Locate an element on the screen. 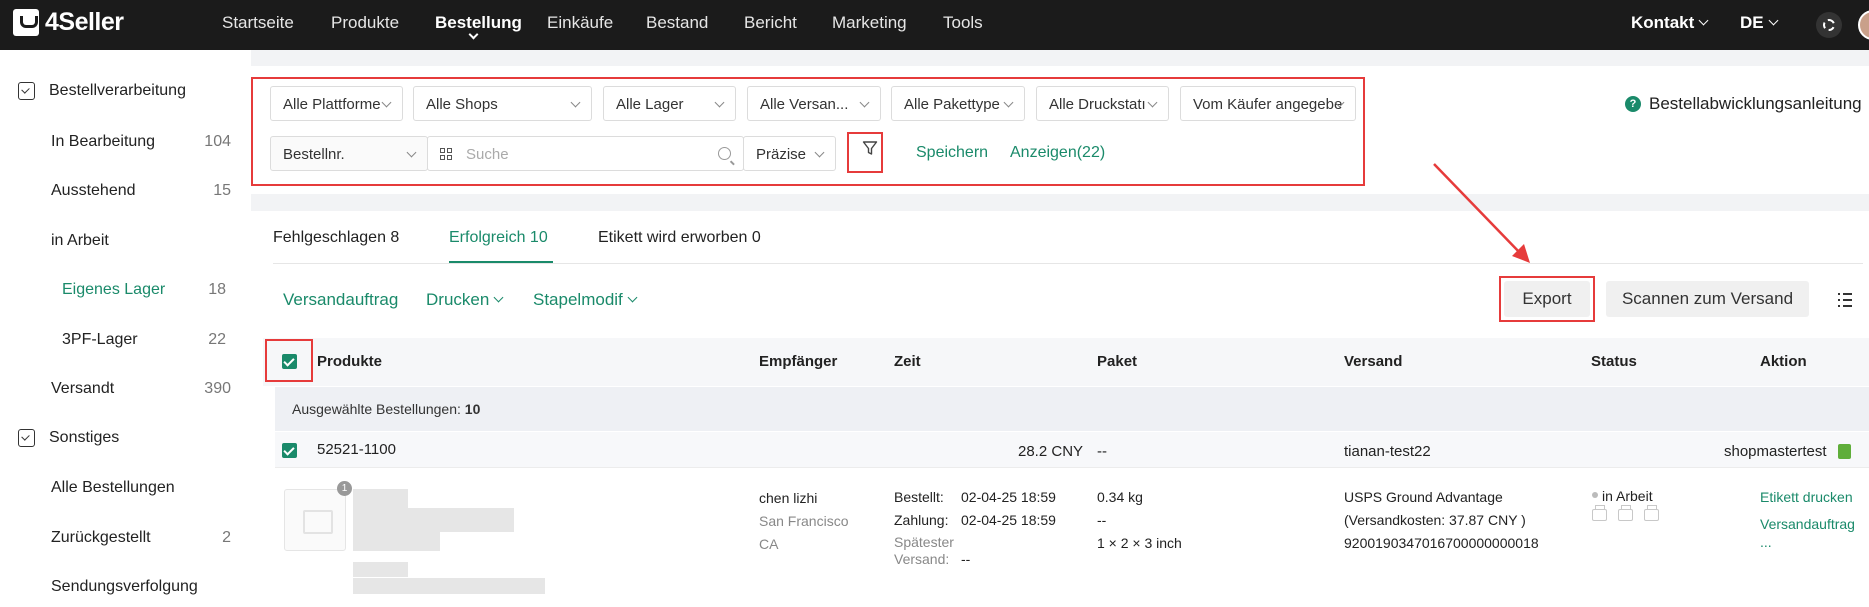 This screenshot has height=607, width=1869. sidebar-item-count: 15 is located at coordinates (222, 190).